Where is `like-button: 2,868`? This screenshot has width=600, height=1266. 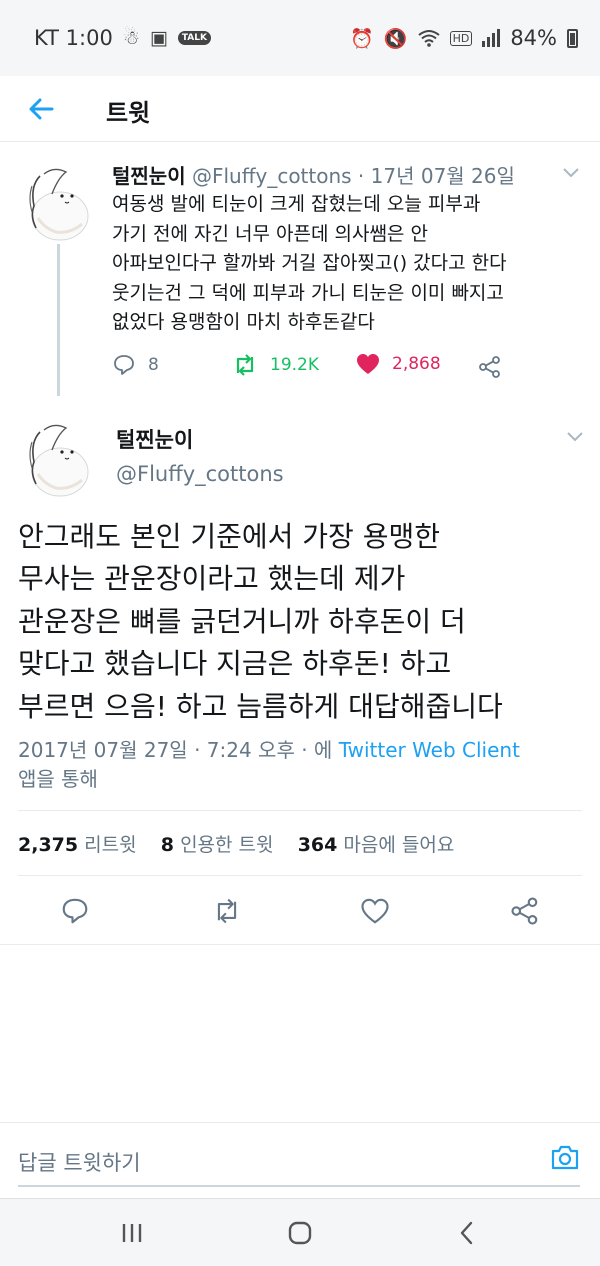 like-button: 2,868 is located at coordinates (398, 364).